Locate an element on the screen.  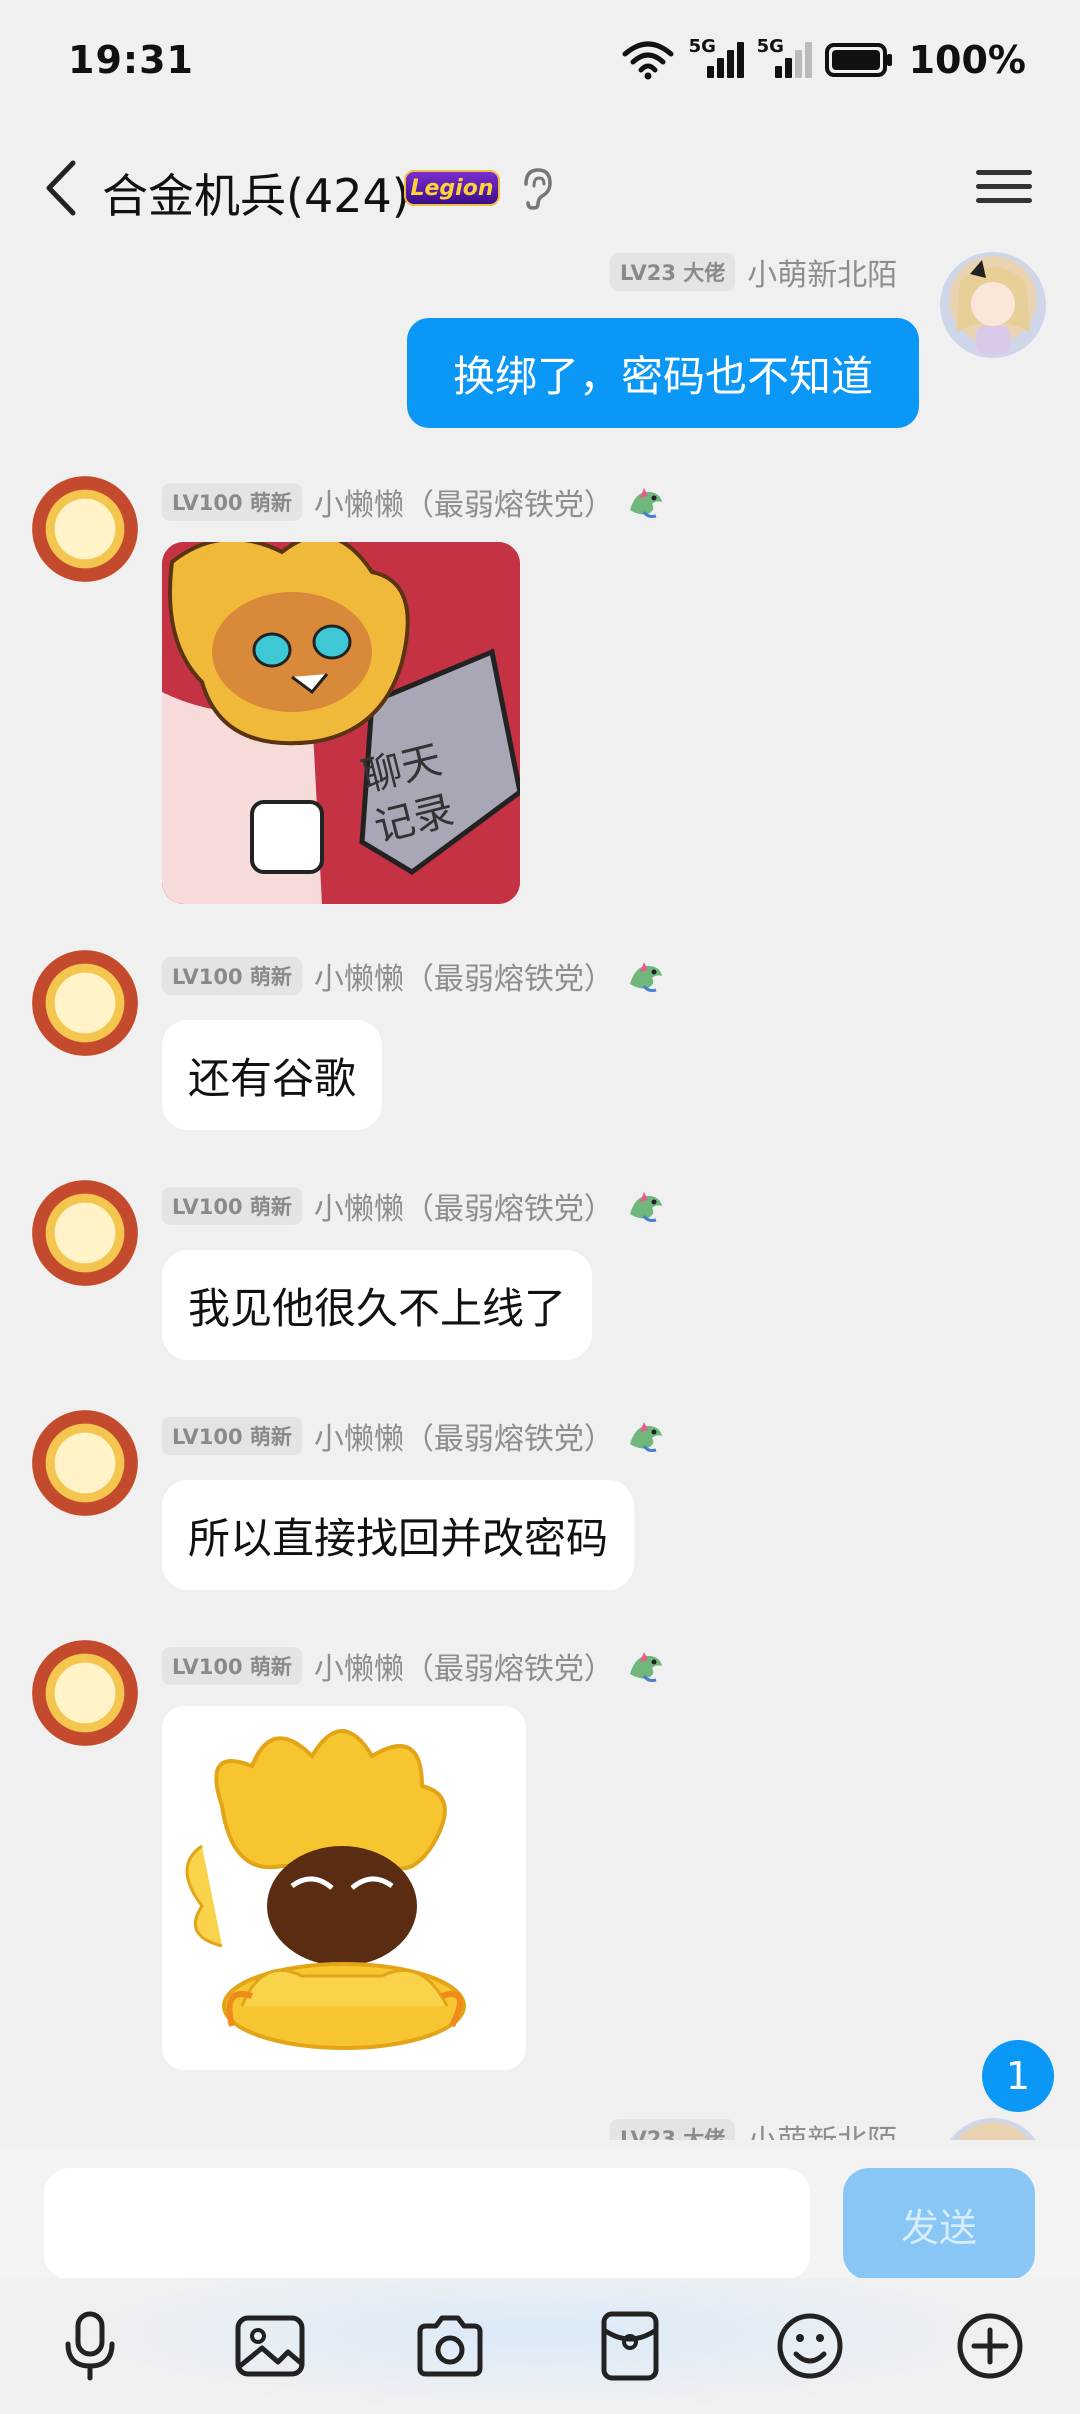
sticker-image: 聊天 记录 is located at coordinates (341, 723).